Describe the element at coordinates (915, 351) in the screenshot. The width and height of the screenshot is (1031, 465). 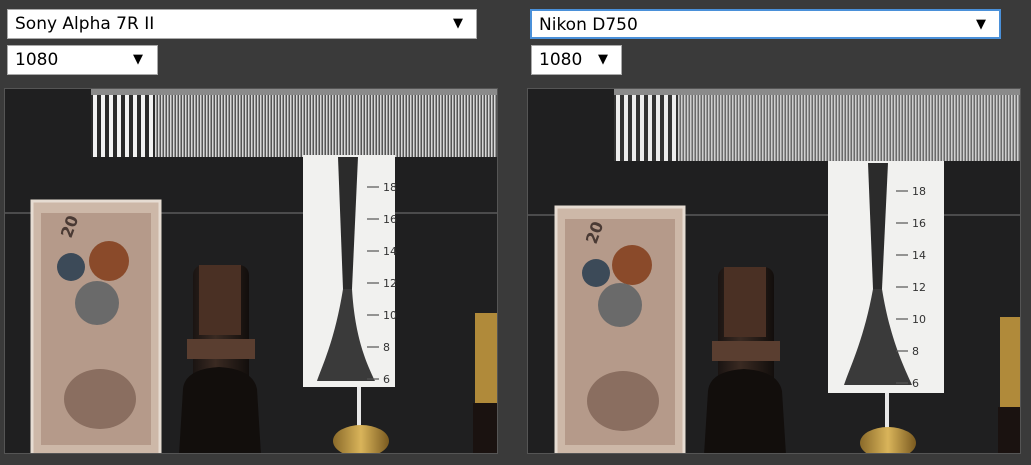
I see `right-scale-label-8: 8` at that location.